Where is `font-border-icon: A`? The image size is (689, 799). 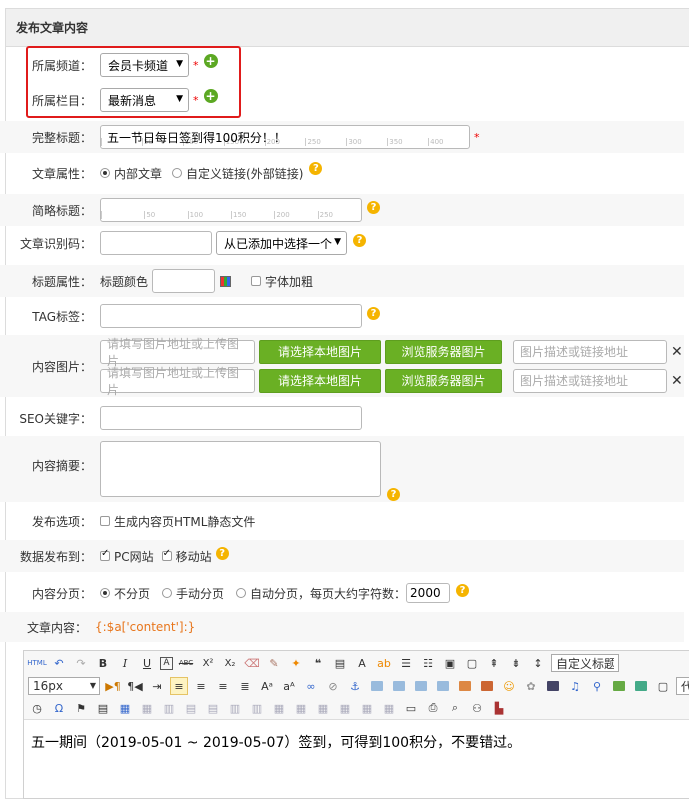
font-border-icon: A is located at coordinates (166, 663).